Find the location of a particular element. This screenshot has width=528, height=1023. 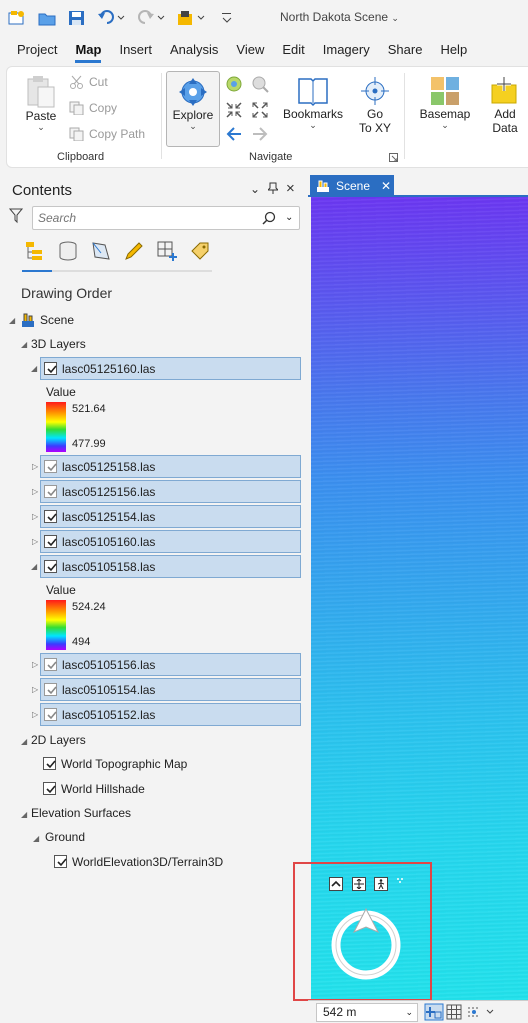

new-project-icon is located at coordinates (17, 18).